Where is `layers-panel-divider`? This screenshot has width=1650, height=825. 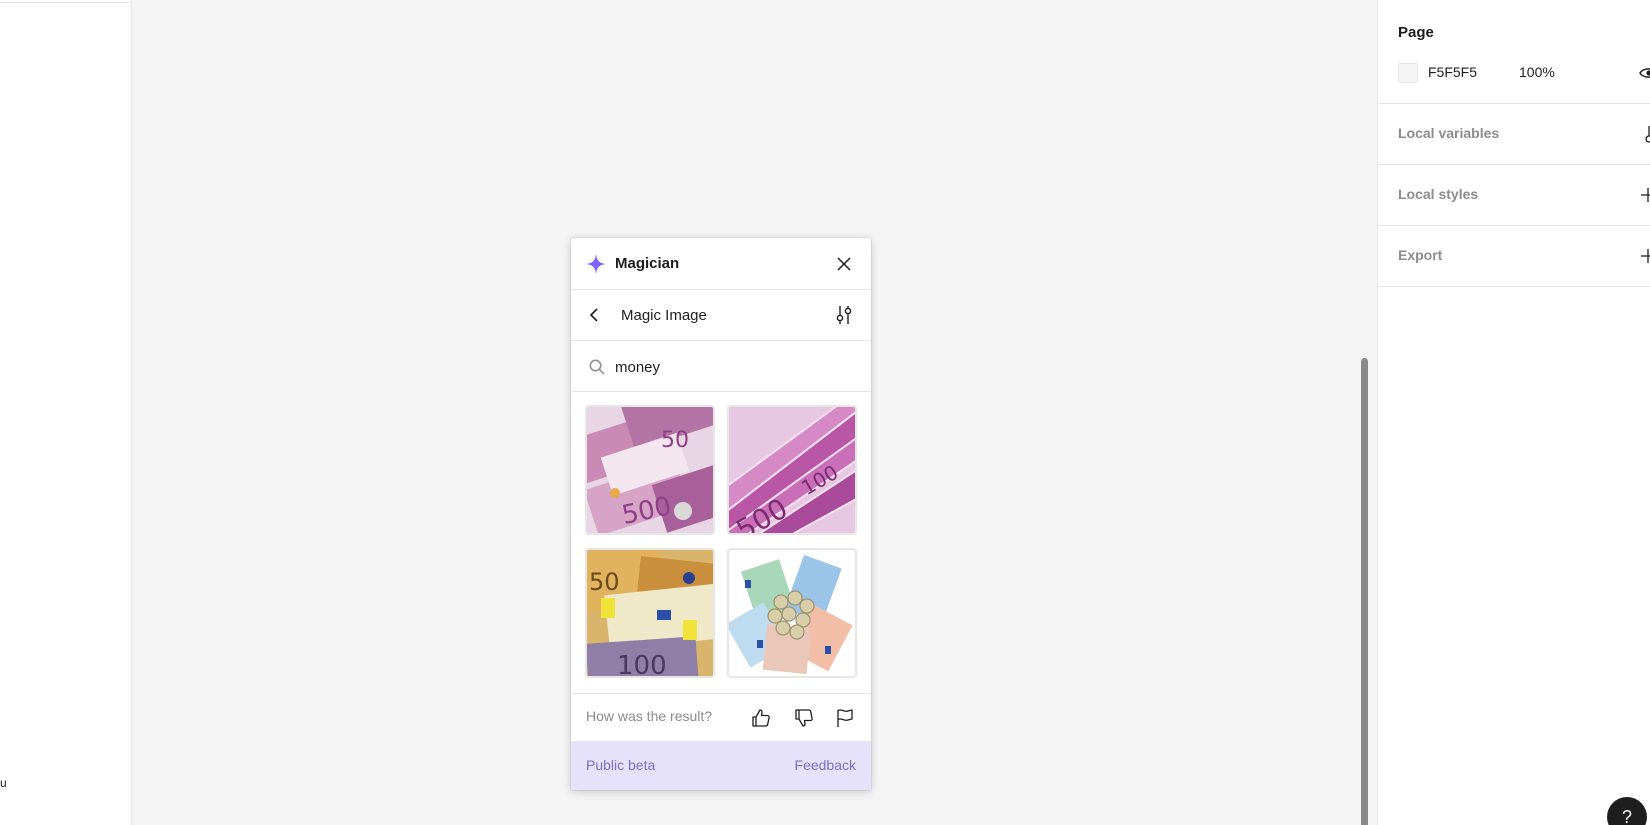
layers-panel-divider is located at coordinates (66, 1).